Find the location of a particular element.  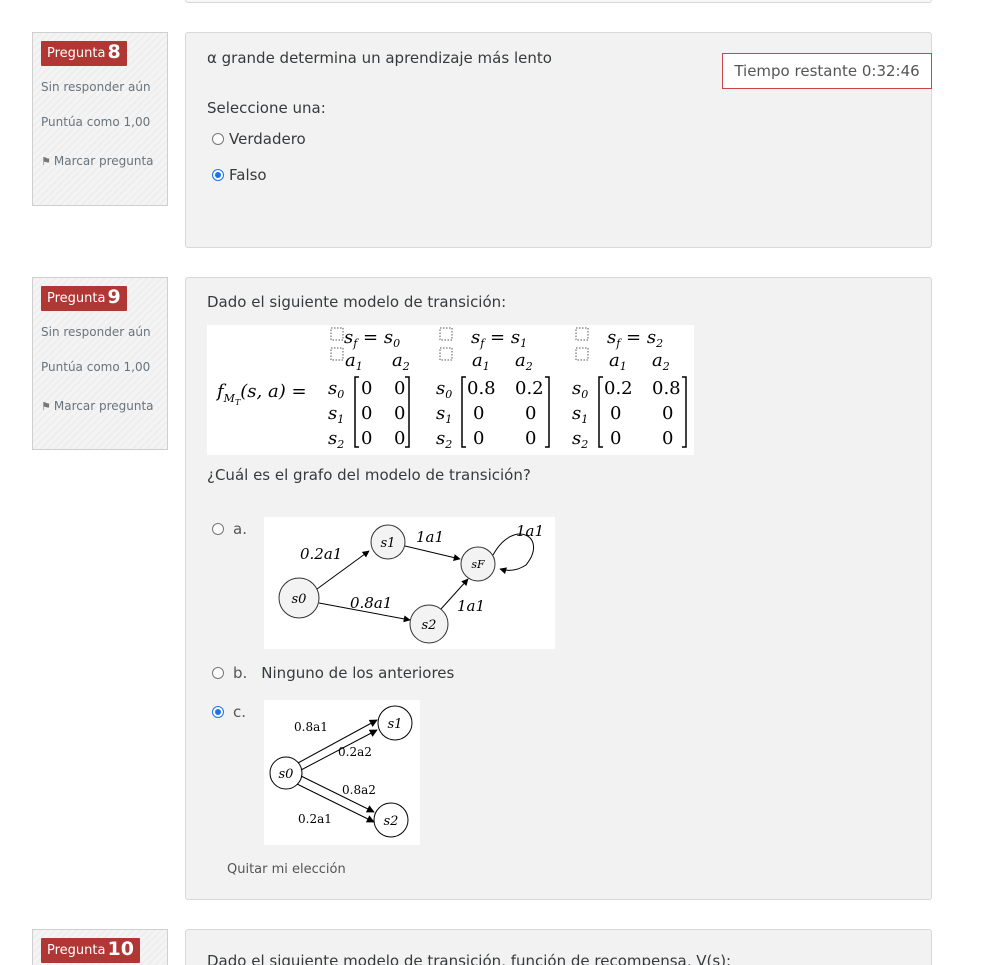

option-b: b. Ninguno de los anteriores is located at coordinates (333, 673).